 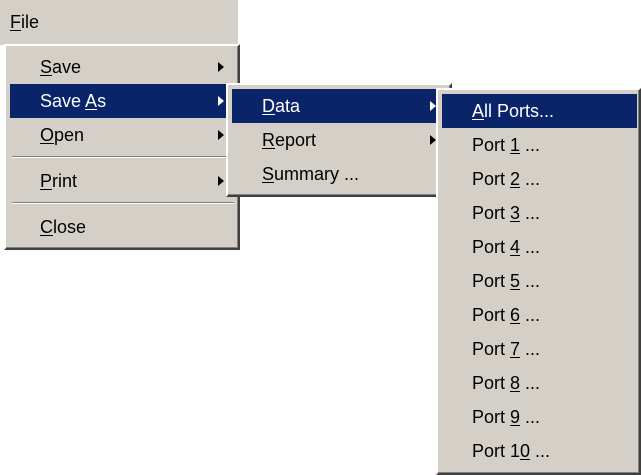 What do you see at coordinates (268, 106) in the screenshot?
I see `accelerator-key: D` at bounding box center [268, 106].